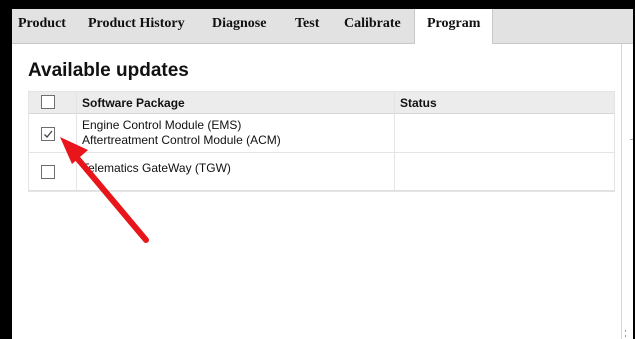  I want to click on header-status: Status, so click(504, 102).